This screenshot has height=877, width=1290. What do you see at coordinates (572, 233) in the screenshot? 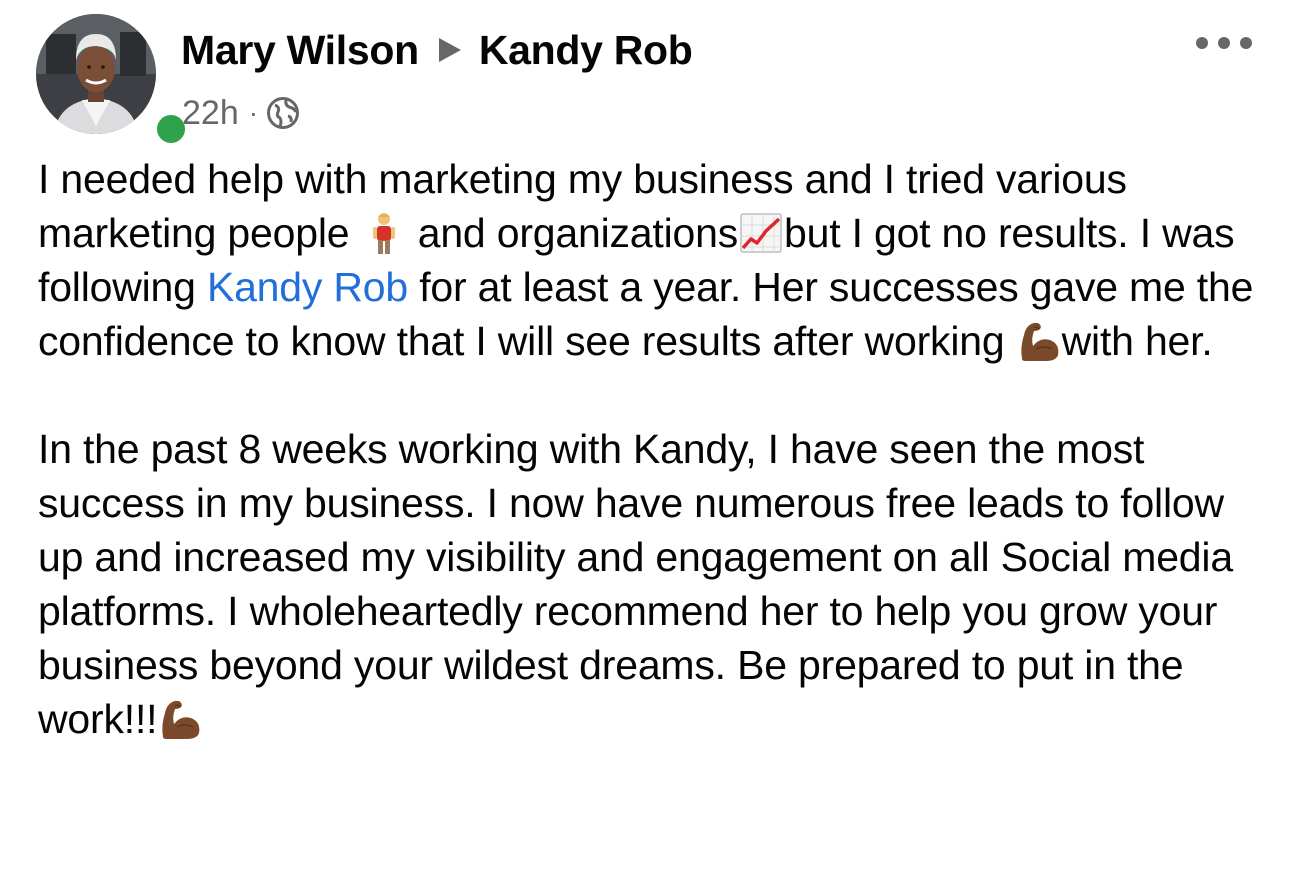
I see `post-text-segment: and organizations` at bounding box center [572, 233].